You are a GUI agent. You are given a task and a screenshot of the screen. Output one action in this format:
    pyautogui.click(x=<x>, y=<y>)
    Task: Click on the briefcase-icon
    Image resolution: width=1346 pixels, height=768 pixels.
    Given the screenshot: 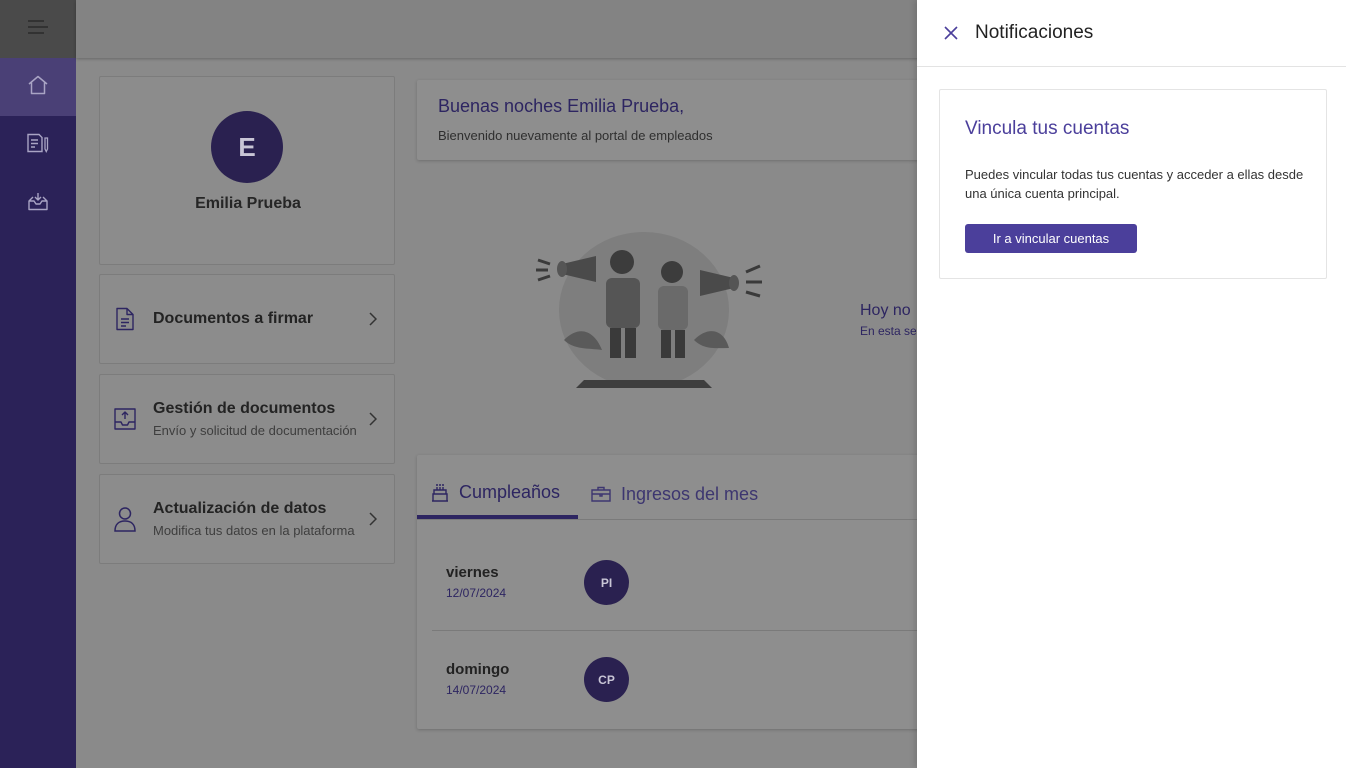 What is the action you would take?
    pyautogui.click(x=601, y=494)
    